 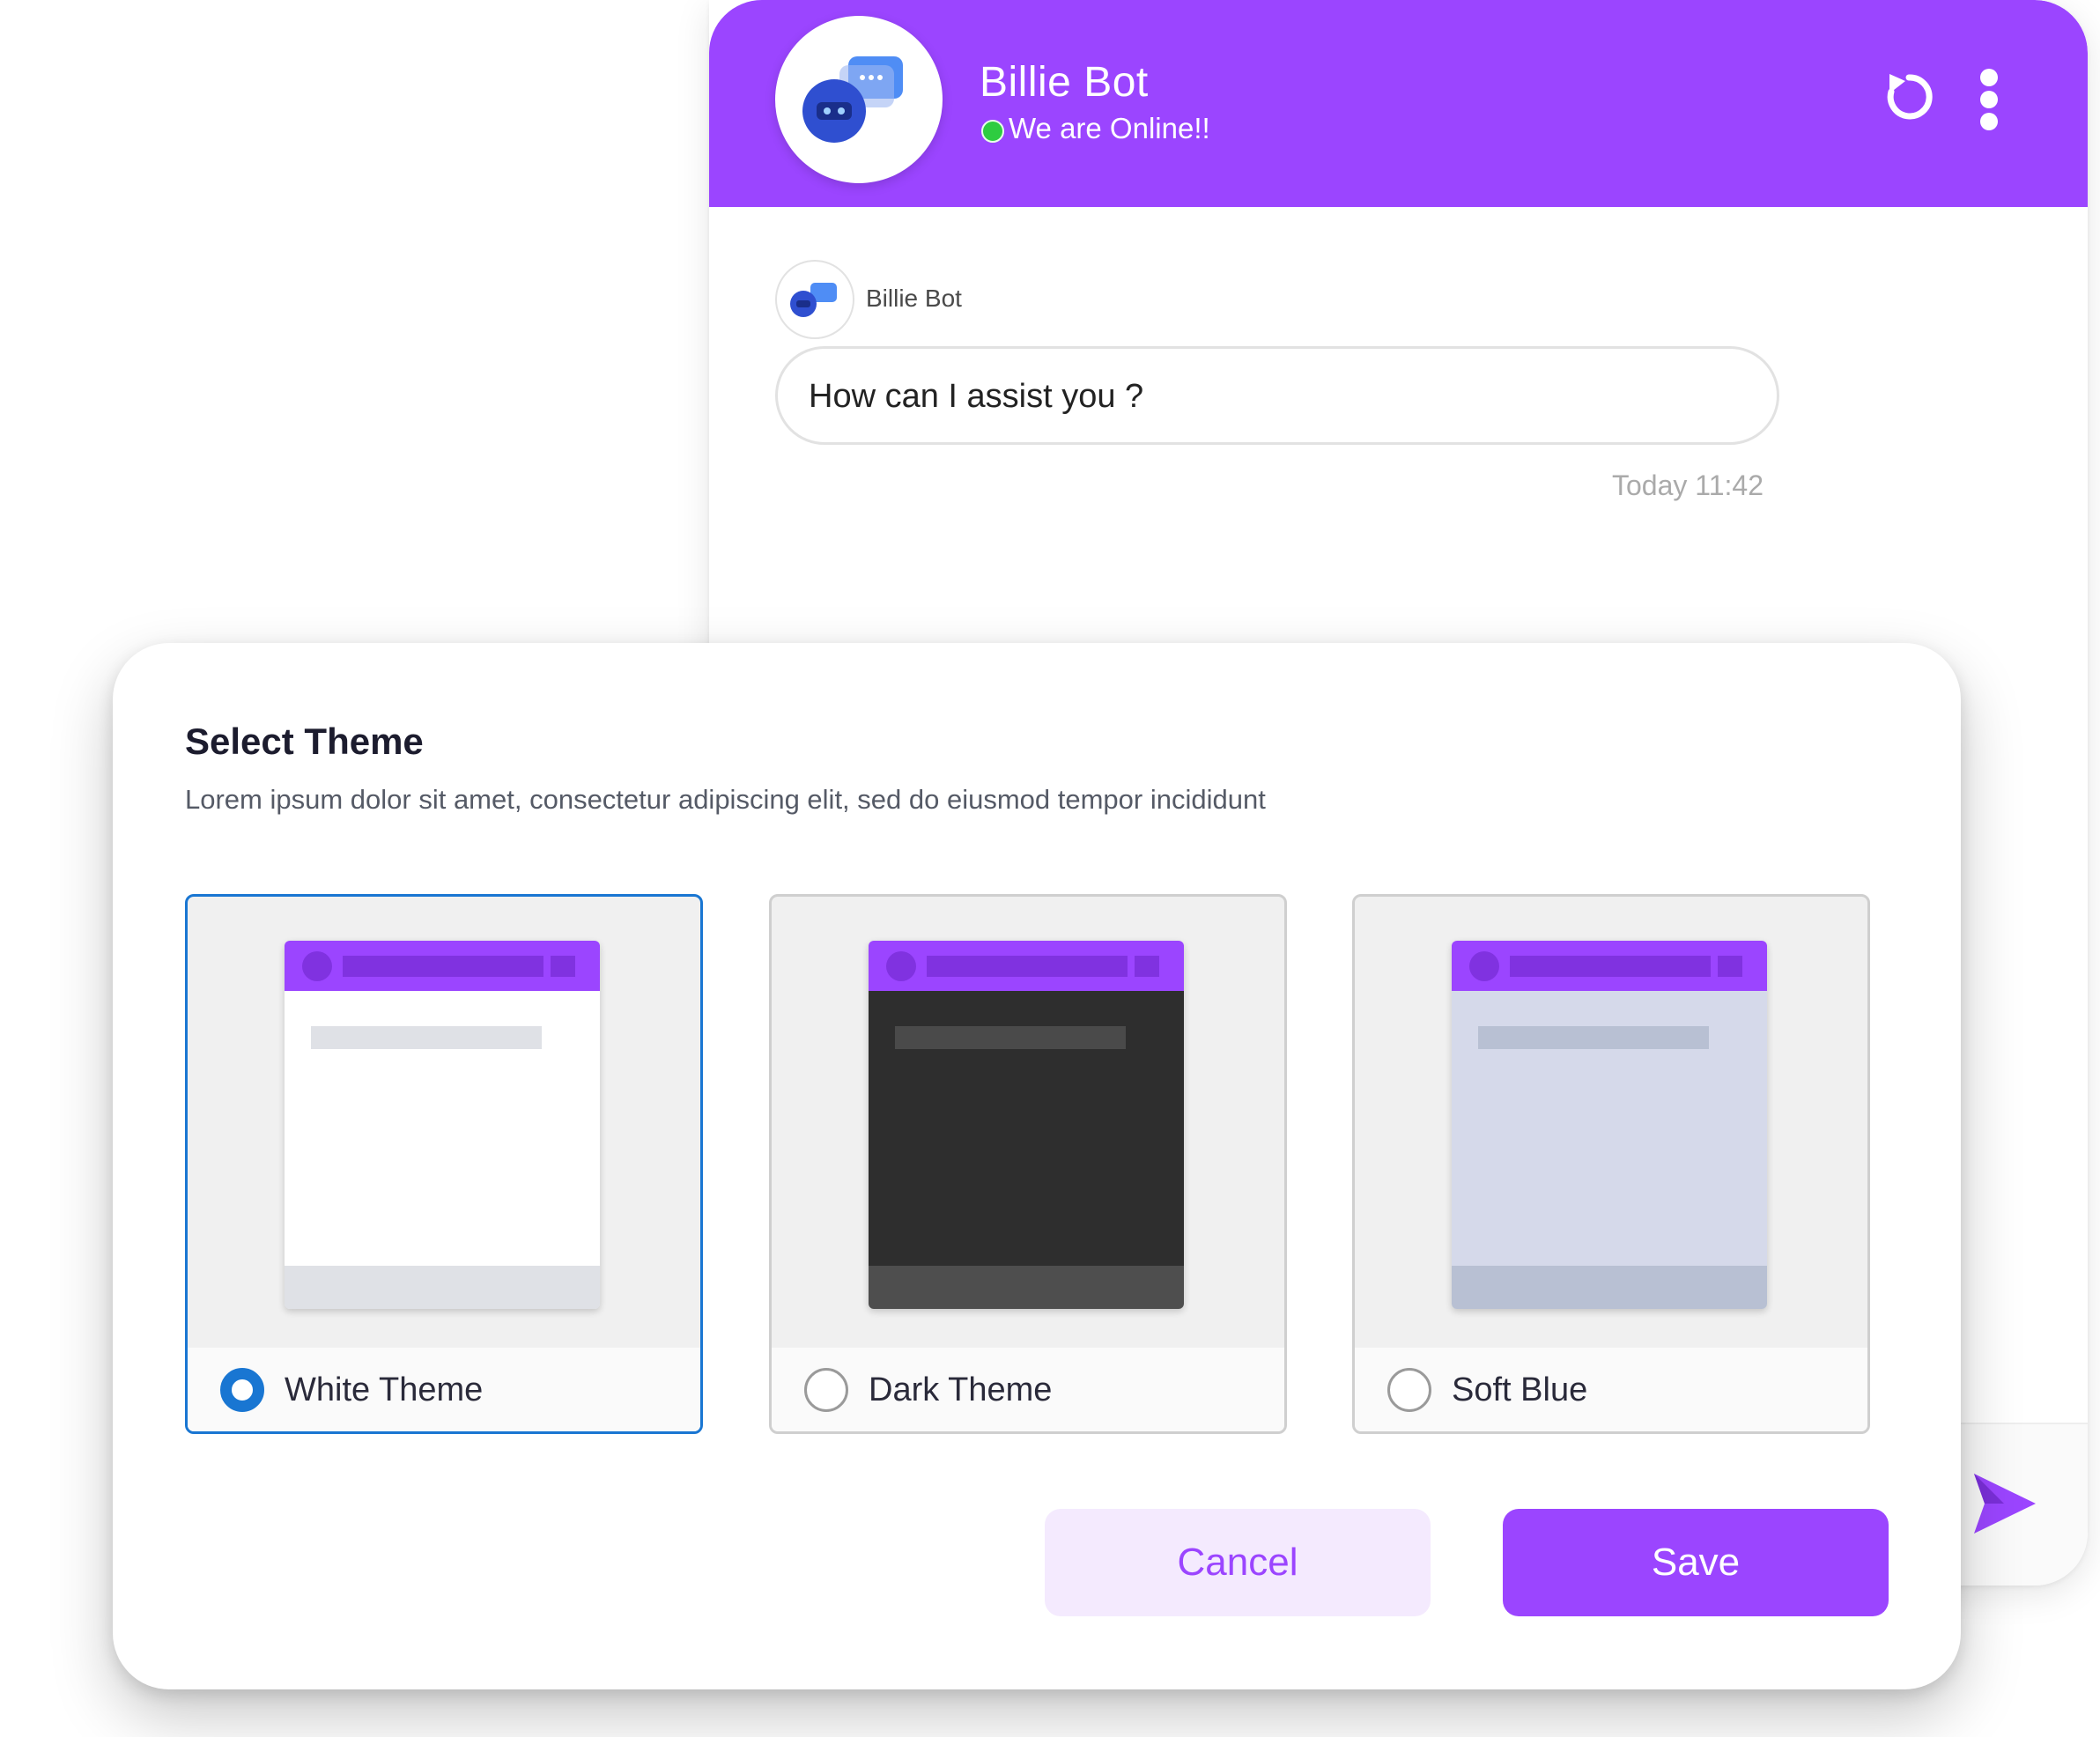 What do you see at coordinates (961, 1389) in the screenshot?
I see `theme-label: Dark Theme` at bounding box center [961, 1389].